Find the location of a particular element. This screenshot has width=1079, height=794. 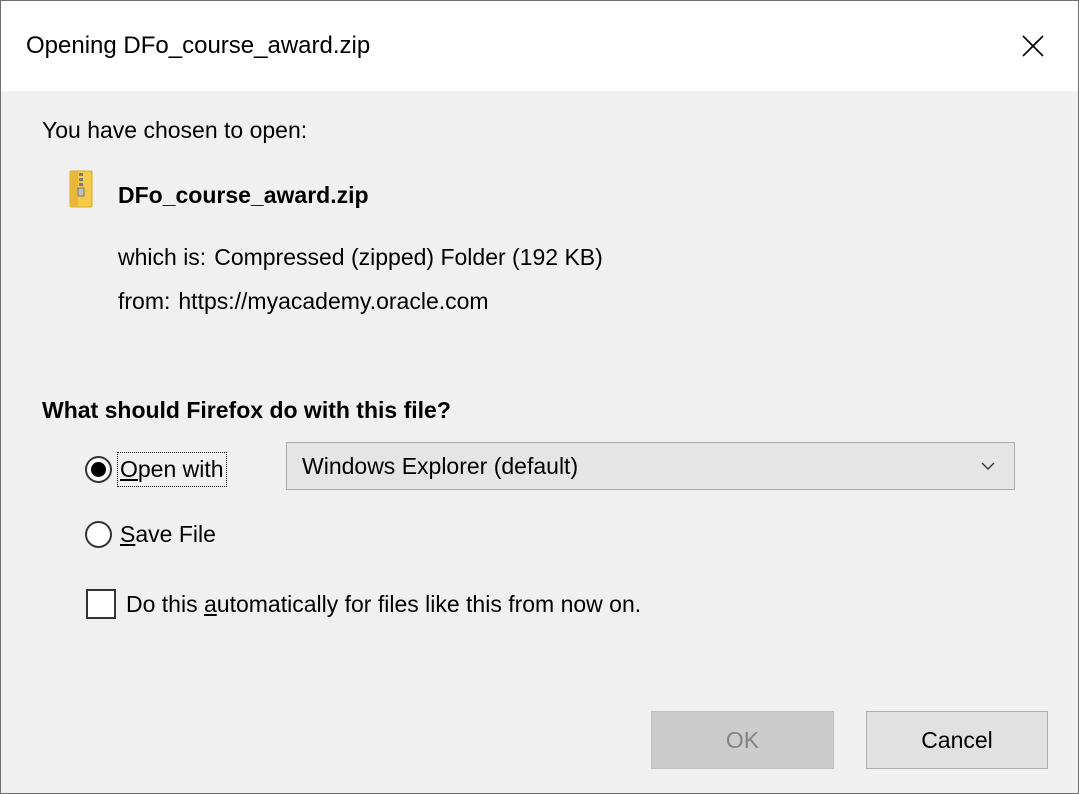

close-button is located at coordinates (1033, 46).